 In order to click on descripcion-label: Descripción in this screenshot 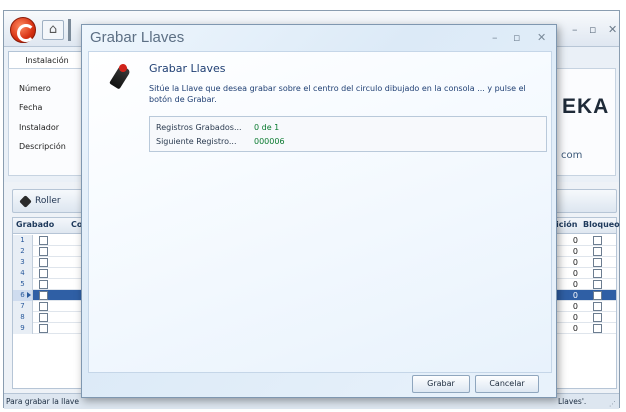, I will do `click(42, 146)`.